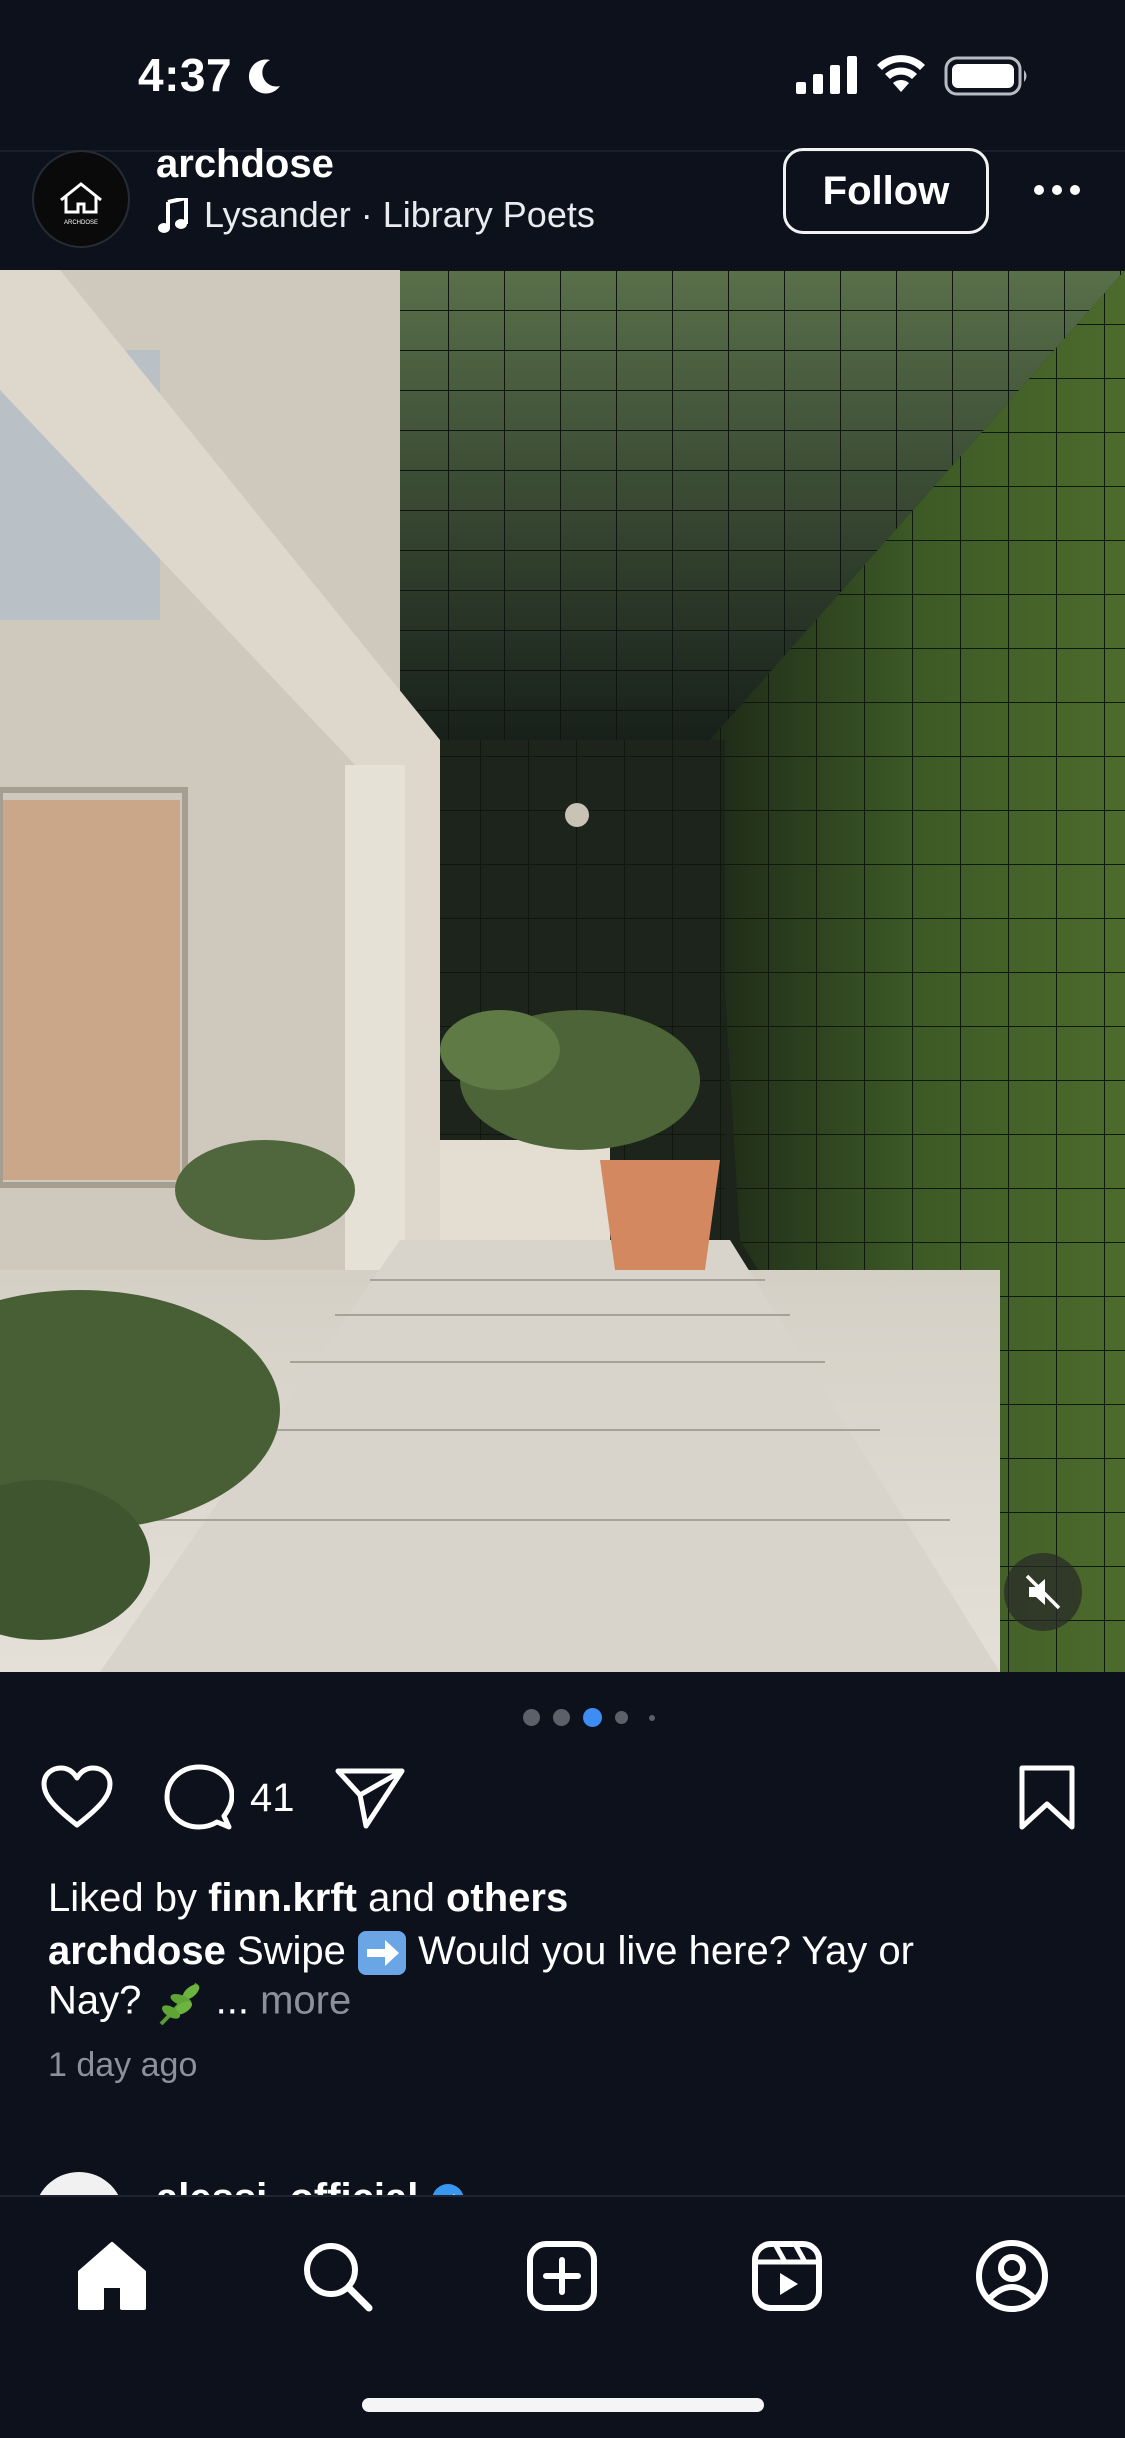 The width and height of the screenshot is (1125, 2438). Describe the element at coordinates (592, 1717) in the screenshot. I see `carousel-dot-active` at that location.